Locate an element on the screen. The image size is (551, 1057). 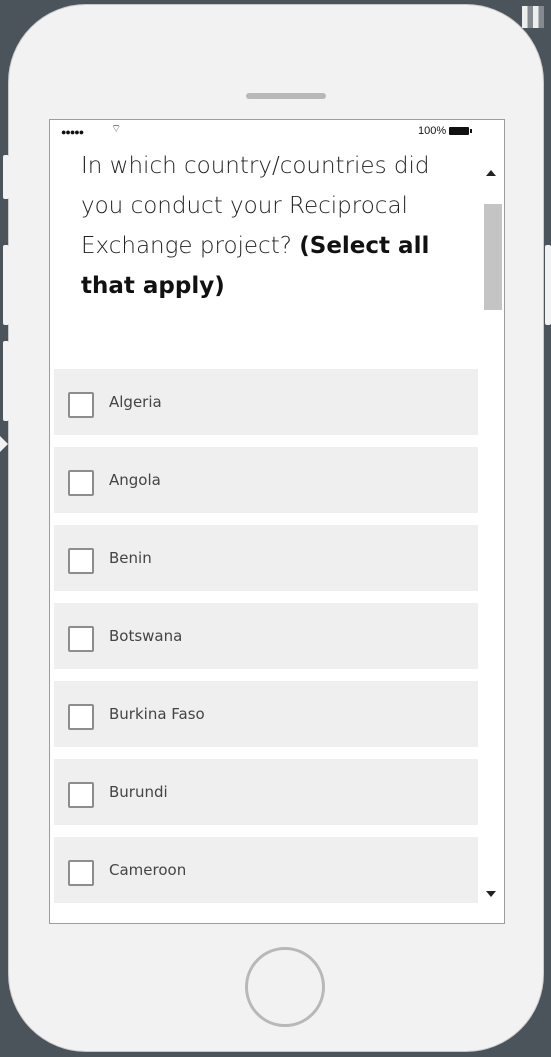
phone-speaker is located at coordinates (286, 96).